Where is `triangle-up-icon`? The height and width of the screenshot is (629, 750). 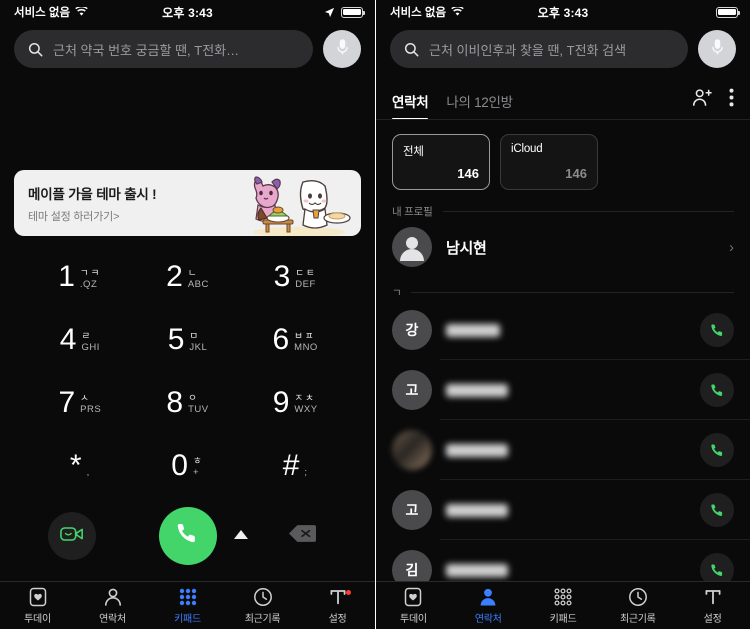 triangle-up-icon is located at coordinates (241, 535).